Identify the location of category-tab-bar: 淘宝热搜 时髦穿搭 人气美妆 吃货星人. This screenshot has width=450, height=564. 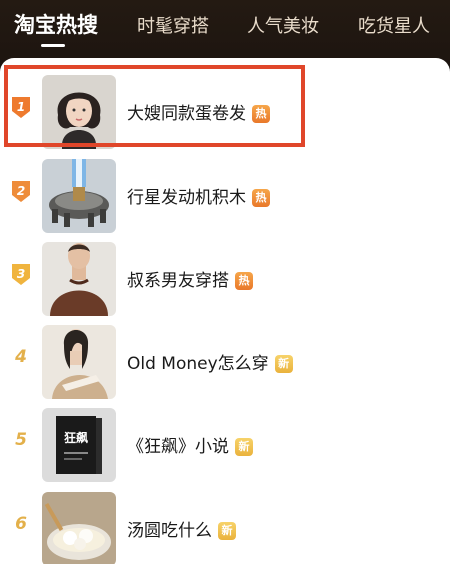
(225, 32).